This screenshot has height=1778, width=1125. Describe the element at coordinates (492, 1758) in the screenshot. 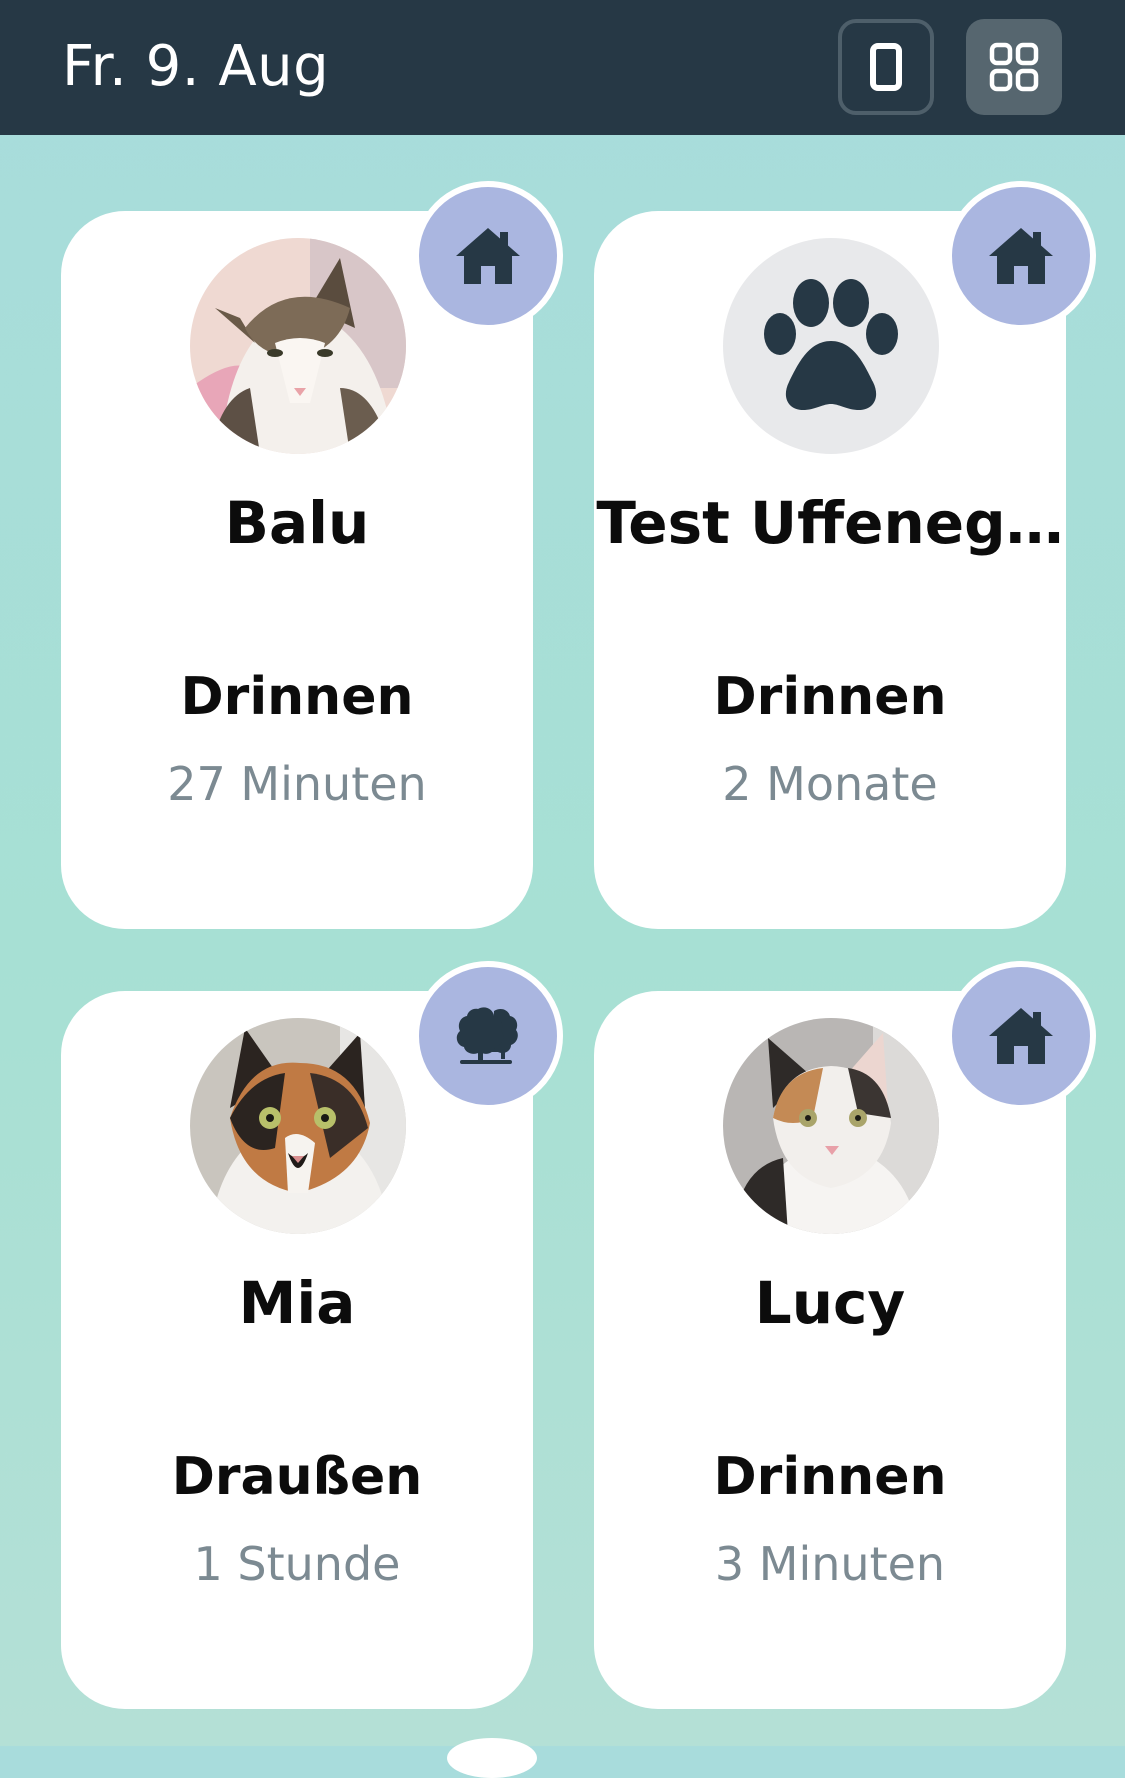

I see `next-card-badge-peek` at that location.